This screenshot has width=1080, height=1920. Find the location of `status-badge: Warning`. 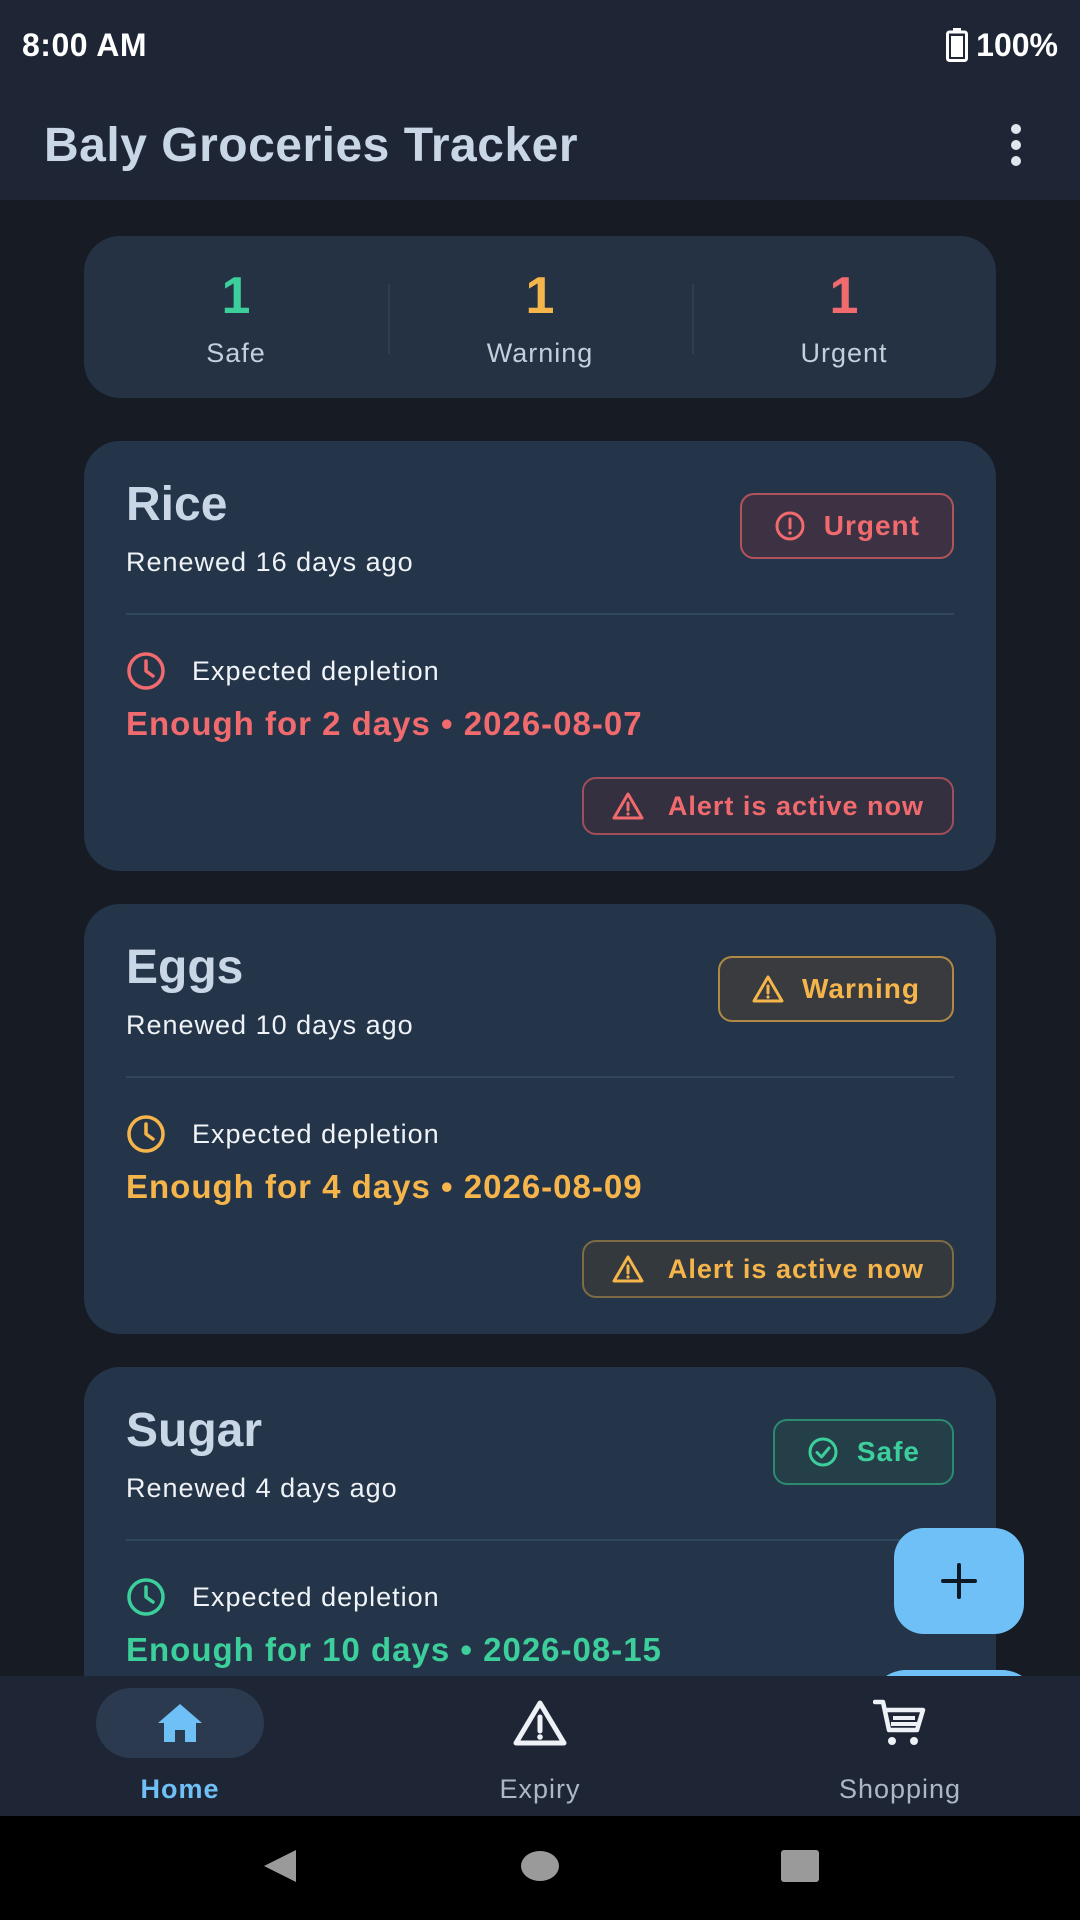

status-badge: Warning is located at coordinates (836, 989).